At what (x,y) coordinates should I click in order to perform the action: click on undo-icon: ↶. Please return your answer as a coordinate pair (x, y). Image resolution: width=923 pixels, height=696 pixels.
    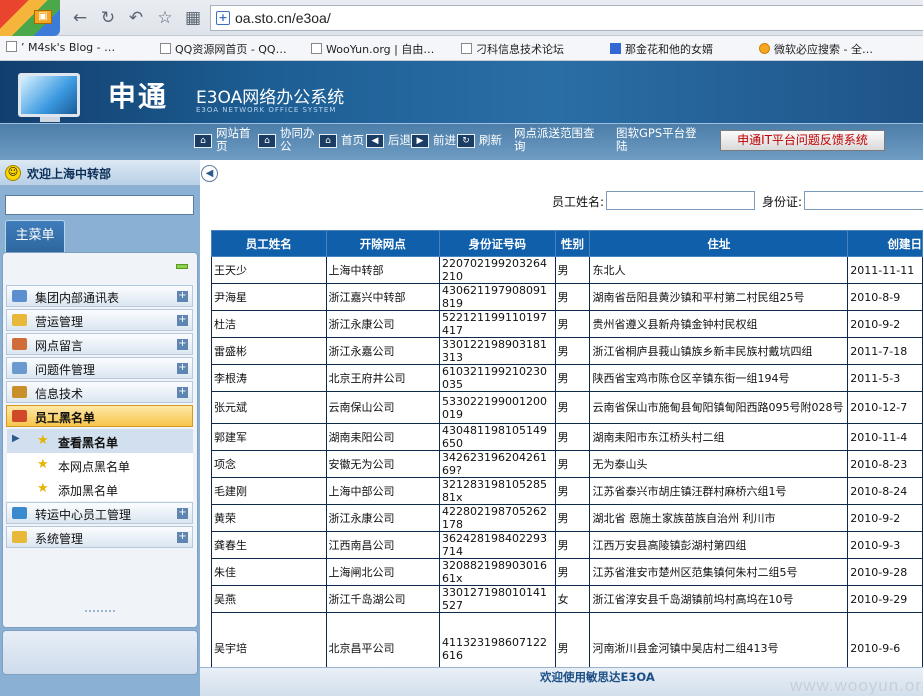
    Looking at the image, I should click on (136, 18).